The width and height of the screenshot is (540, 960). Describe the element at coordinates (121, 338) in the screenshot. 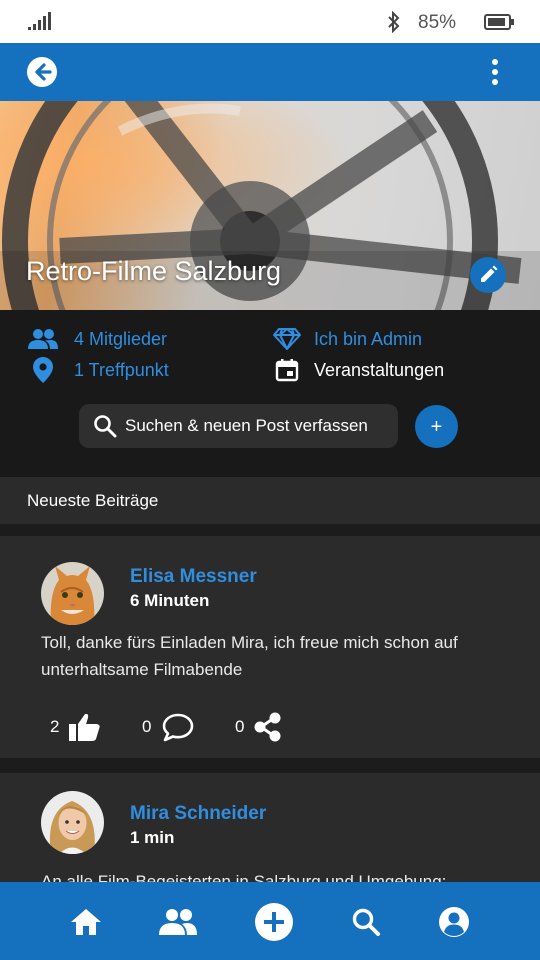

I see `members-label: 4 Mitglieder` at that location.